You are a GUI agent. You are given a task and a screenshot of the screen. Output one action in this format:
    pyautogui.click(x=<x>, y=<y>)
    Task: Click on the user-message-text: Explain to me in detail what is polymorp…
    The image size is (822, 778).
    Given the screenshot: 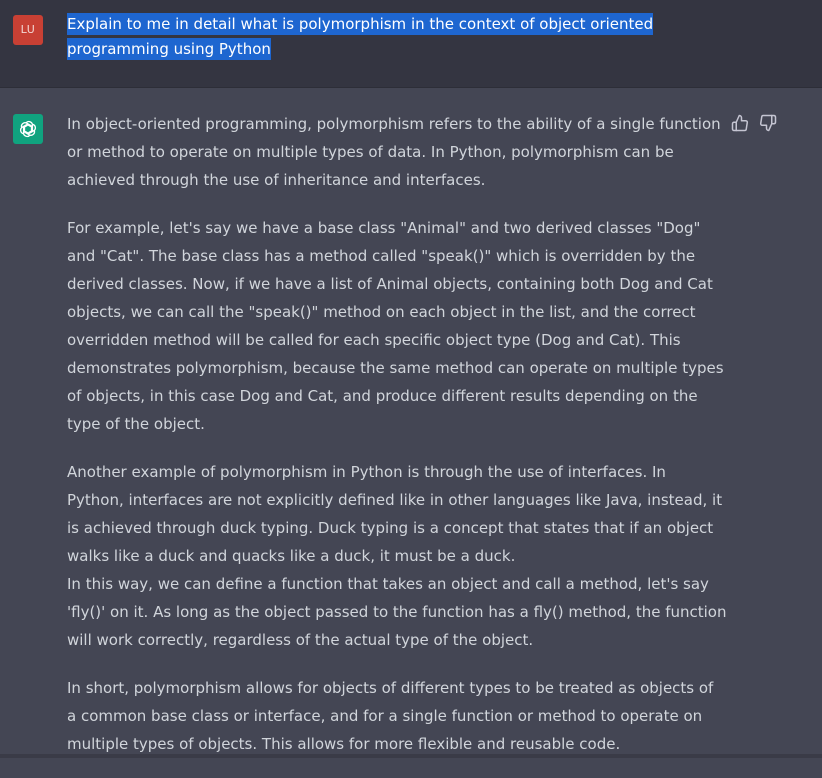 What is the action you would take?
    pyautogui.click(x=360, y=36)
    